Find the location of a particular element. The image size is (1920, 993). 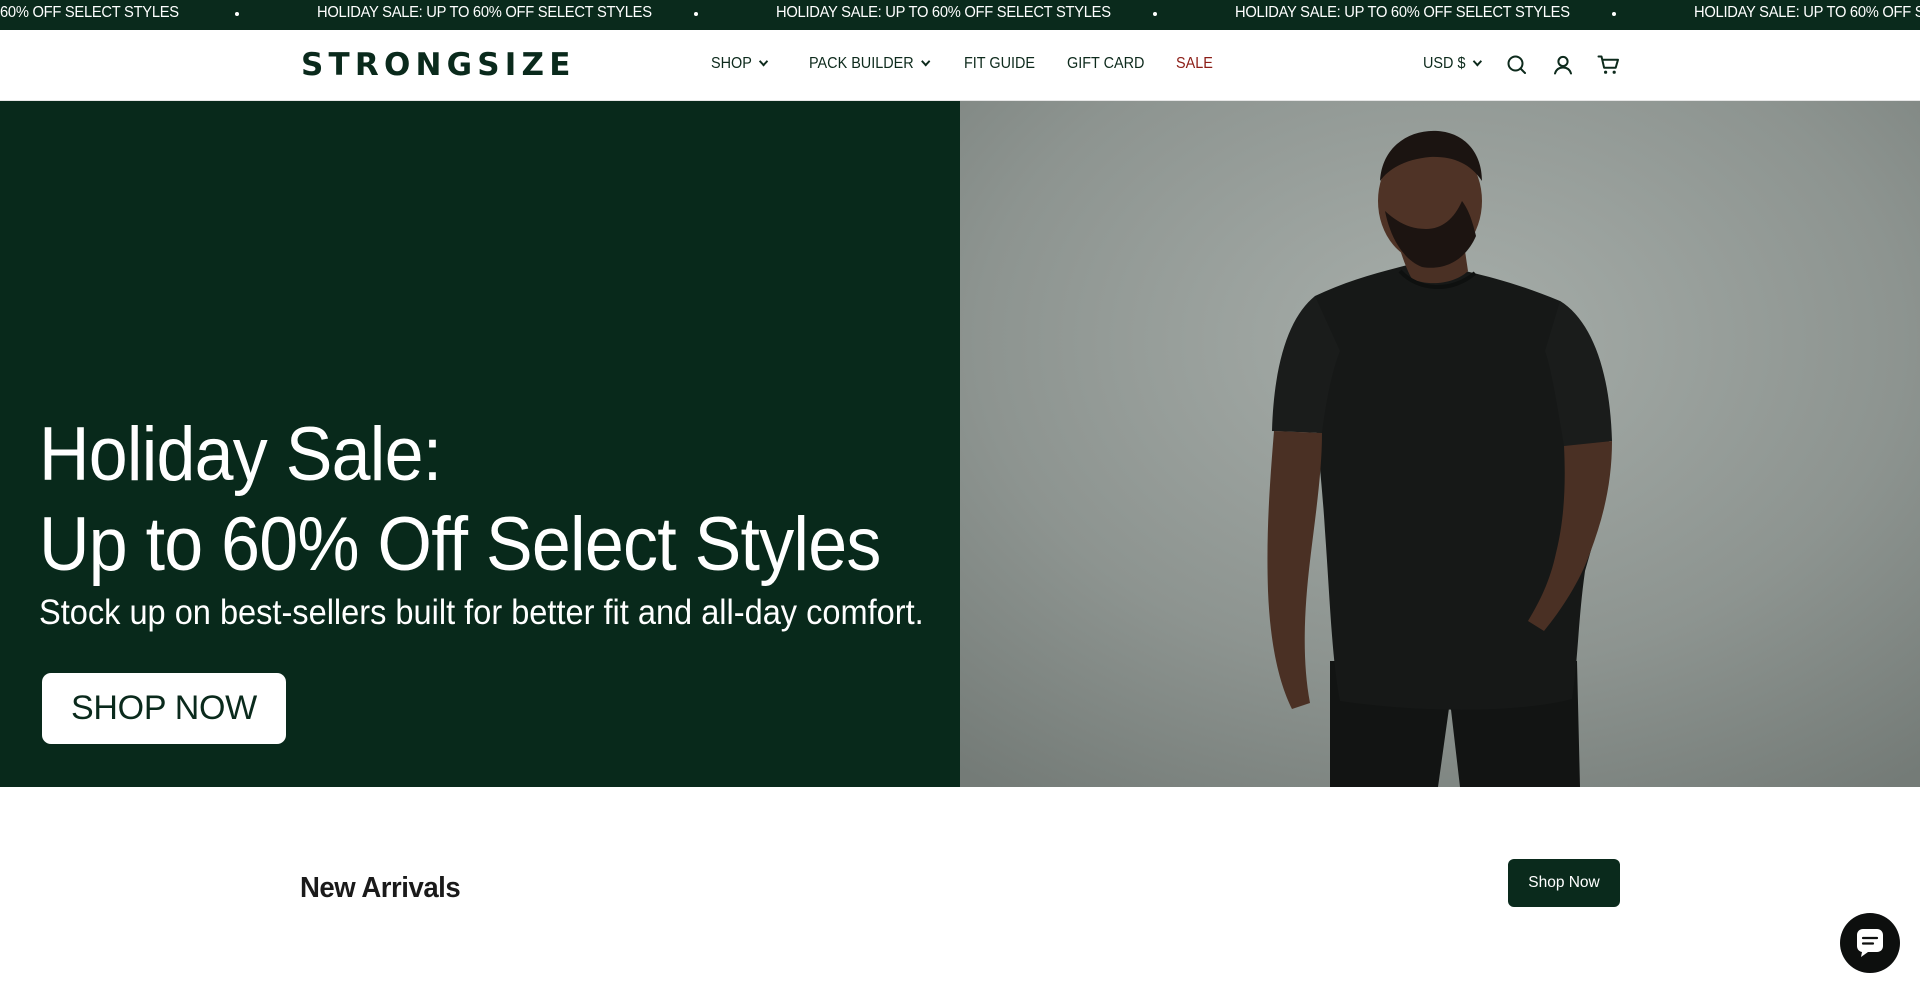

hero-title-line2: Up to 60% Off Select Styles is located at coordinates (460, 544).